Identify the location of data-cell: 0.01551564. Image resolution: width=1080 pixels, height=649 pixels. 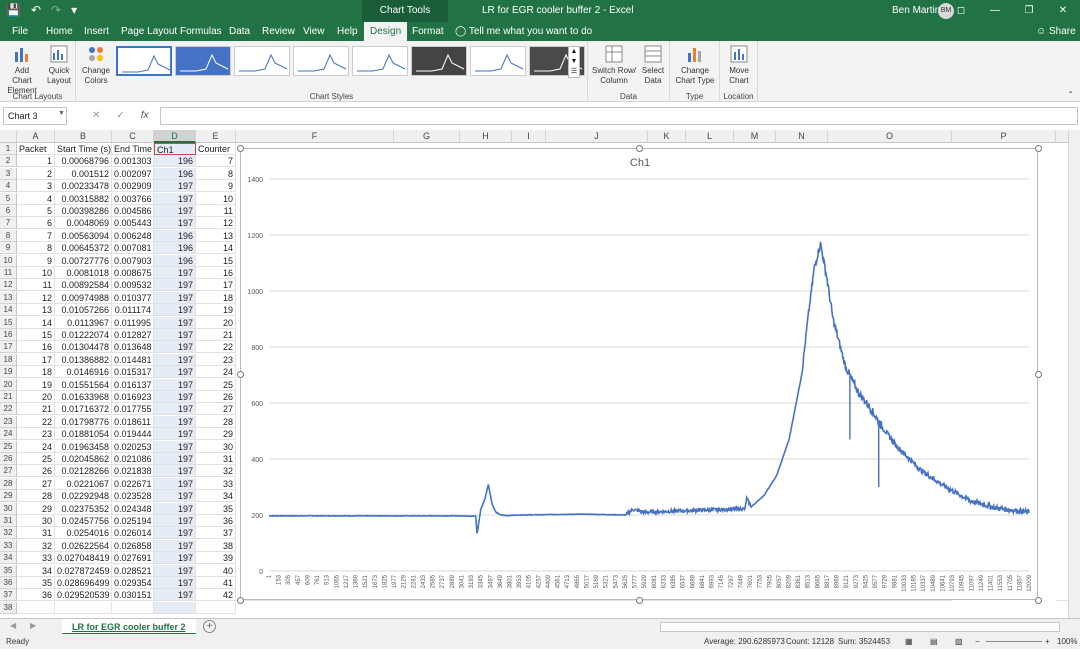
(83, 384).